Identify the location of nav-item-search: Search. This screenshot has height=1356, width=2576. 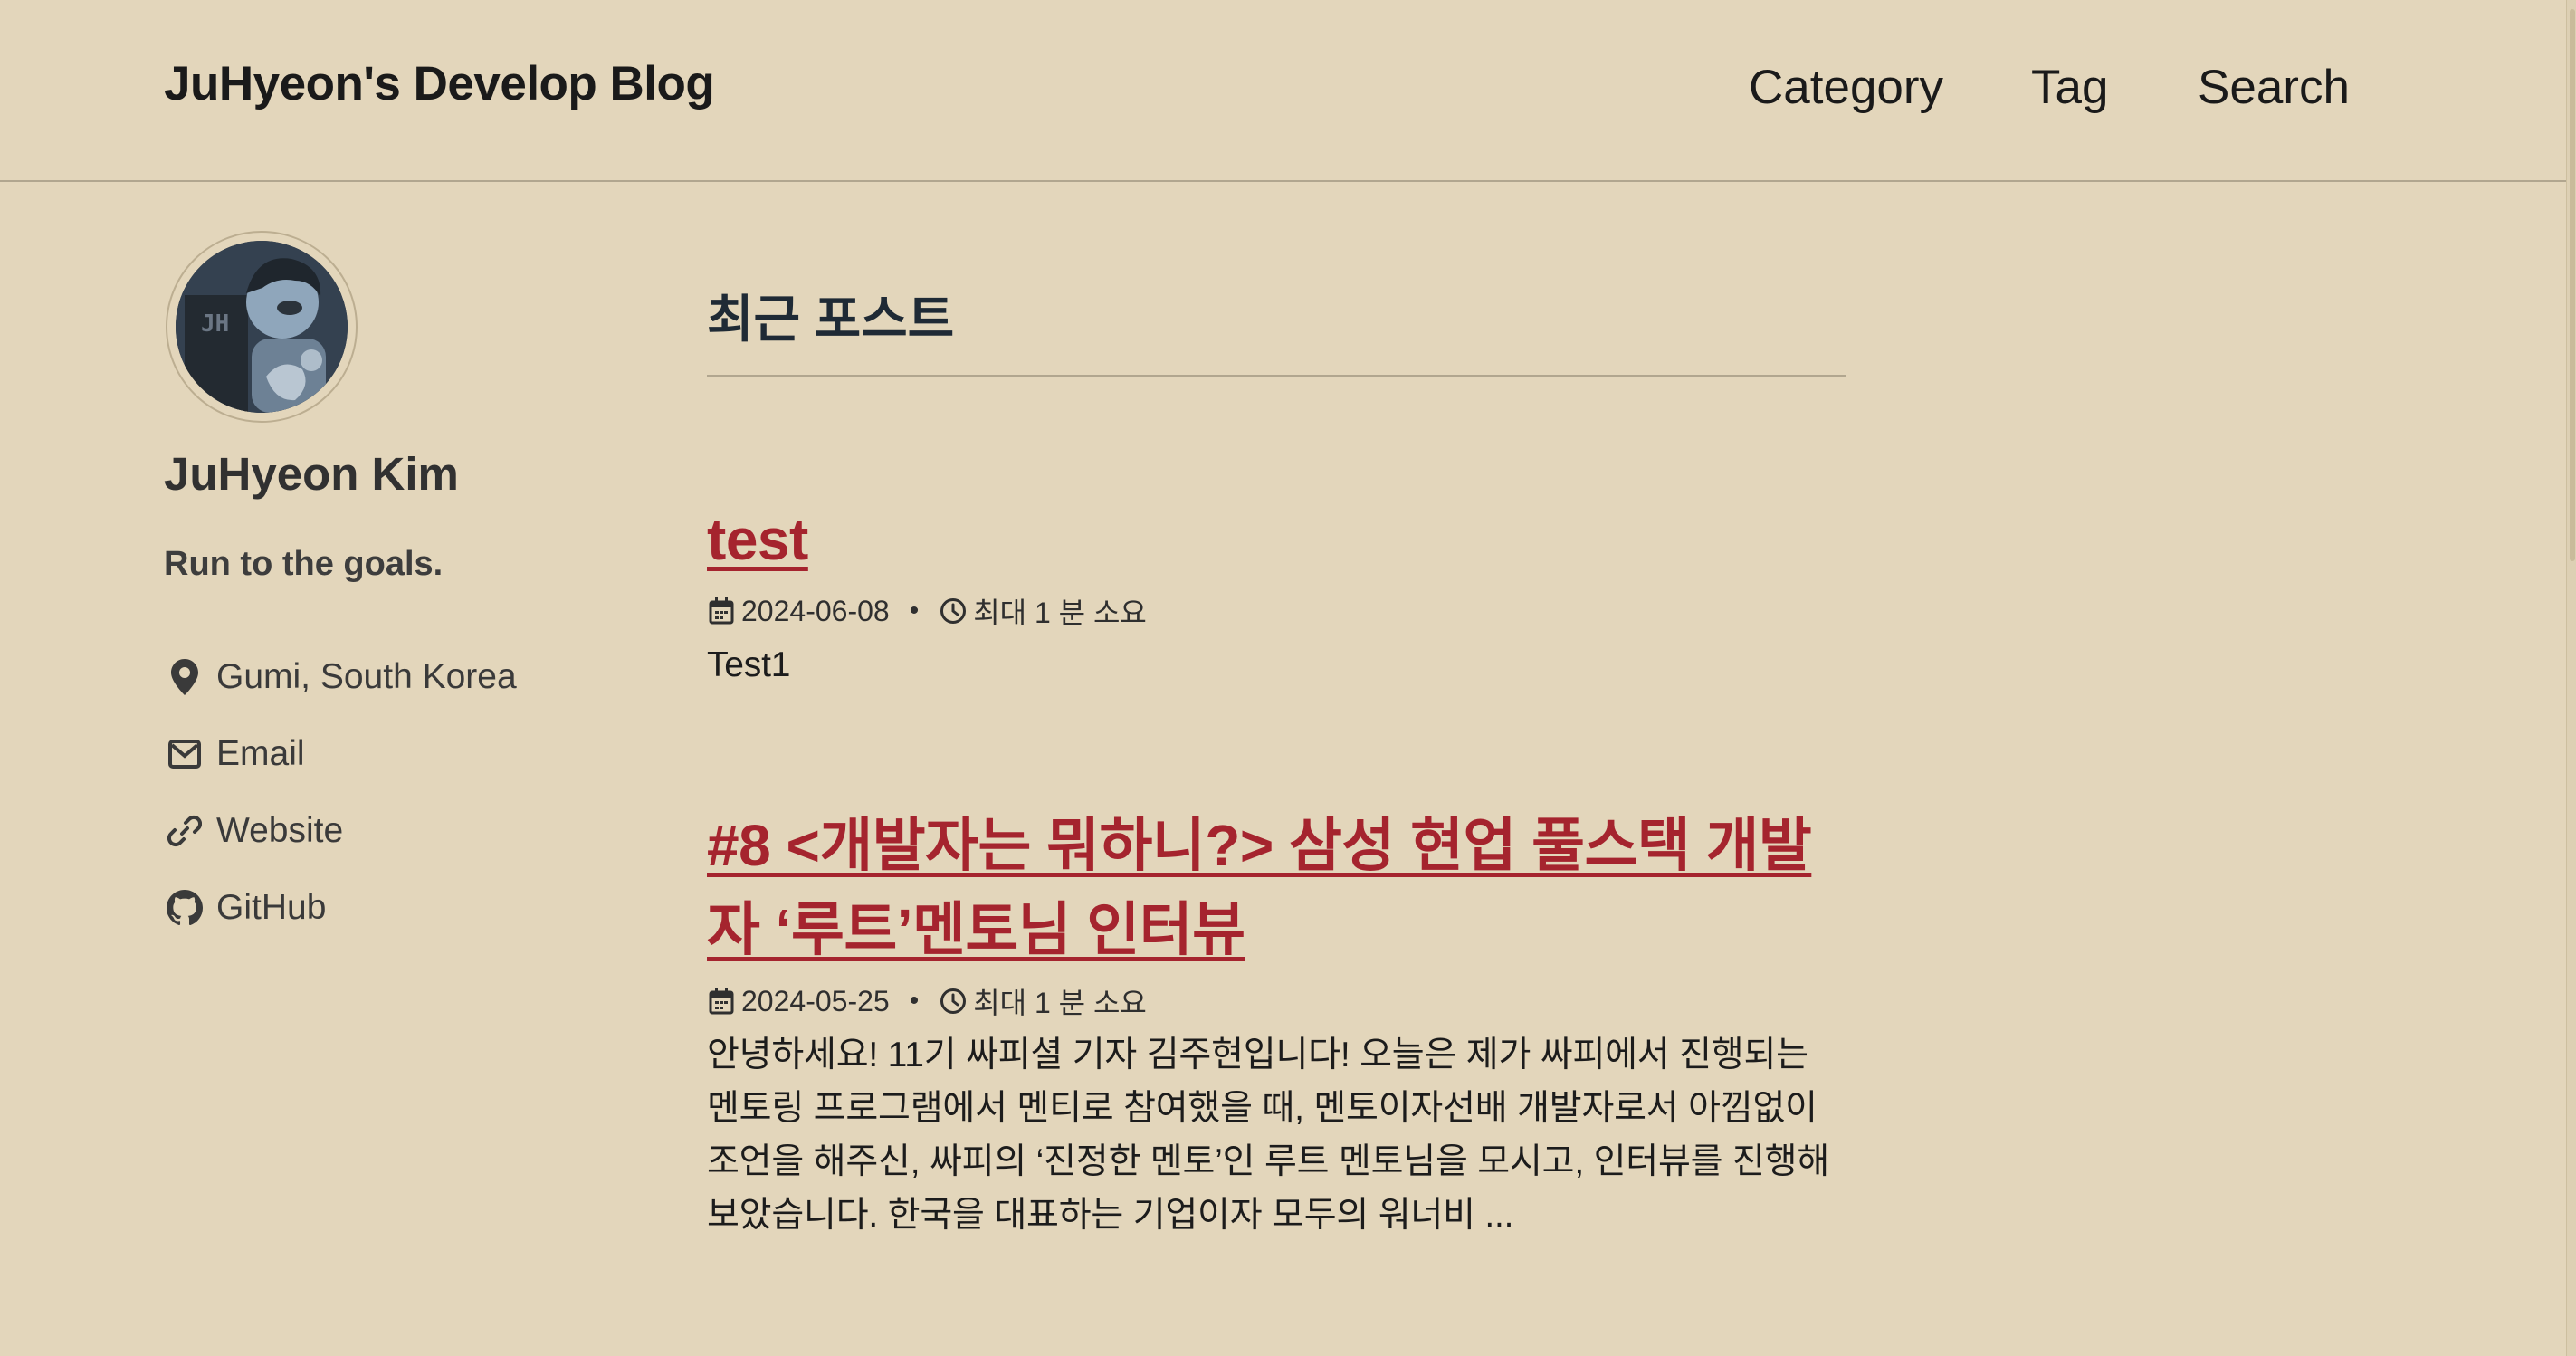
(2274, 87).